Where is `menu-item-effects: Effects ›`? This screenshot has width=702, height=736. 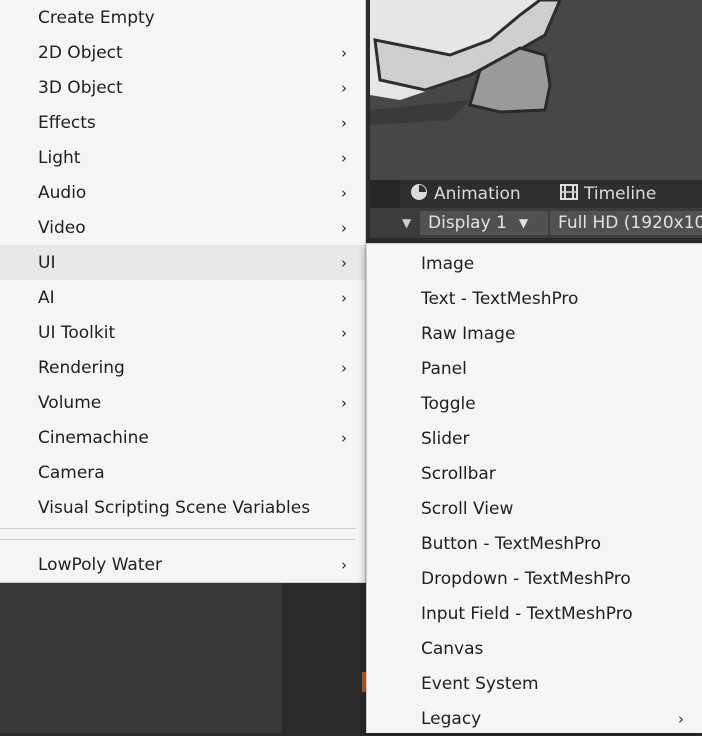
menu-item-effects: Effects › is located at coordinates (182, 122).